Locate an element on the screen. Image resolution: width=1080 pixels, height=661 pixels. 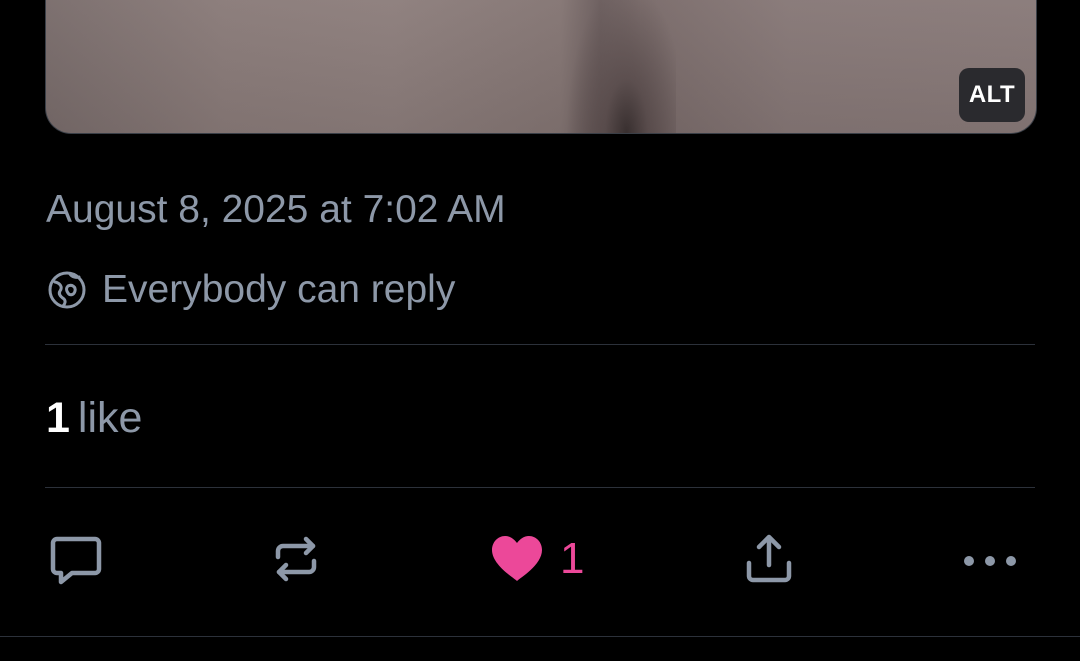
more-options-button is located at coordinates (990, 559).